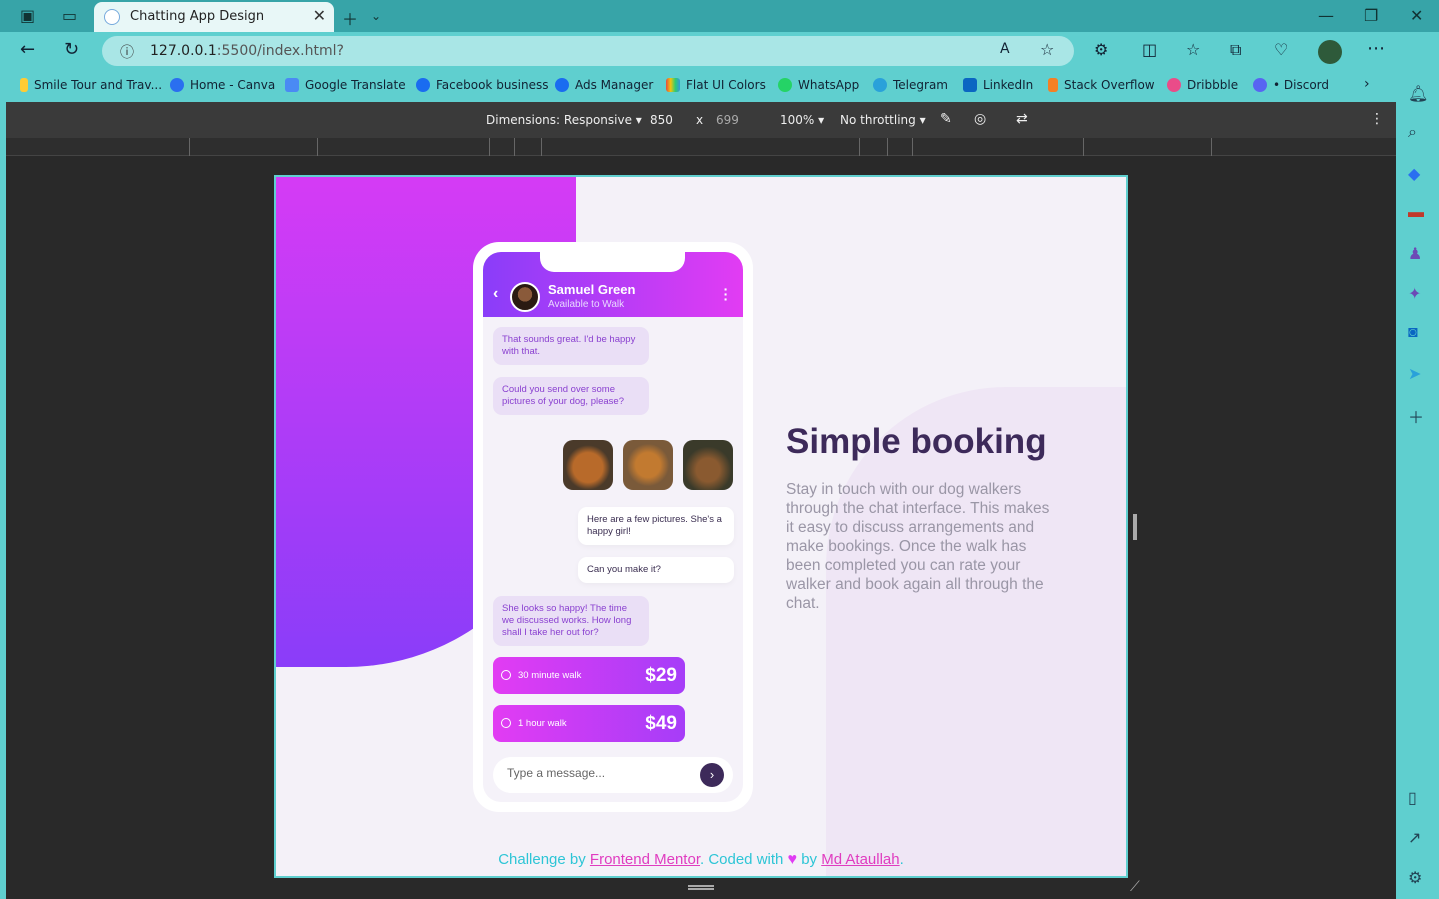  I want to click on bookmark-discord: • Discord, so click(1291, 85).